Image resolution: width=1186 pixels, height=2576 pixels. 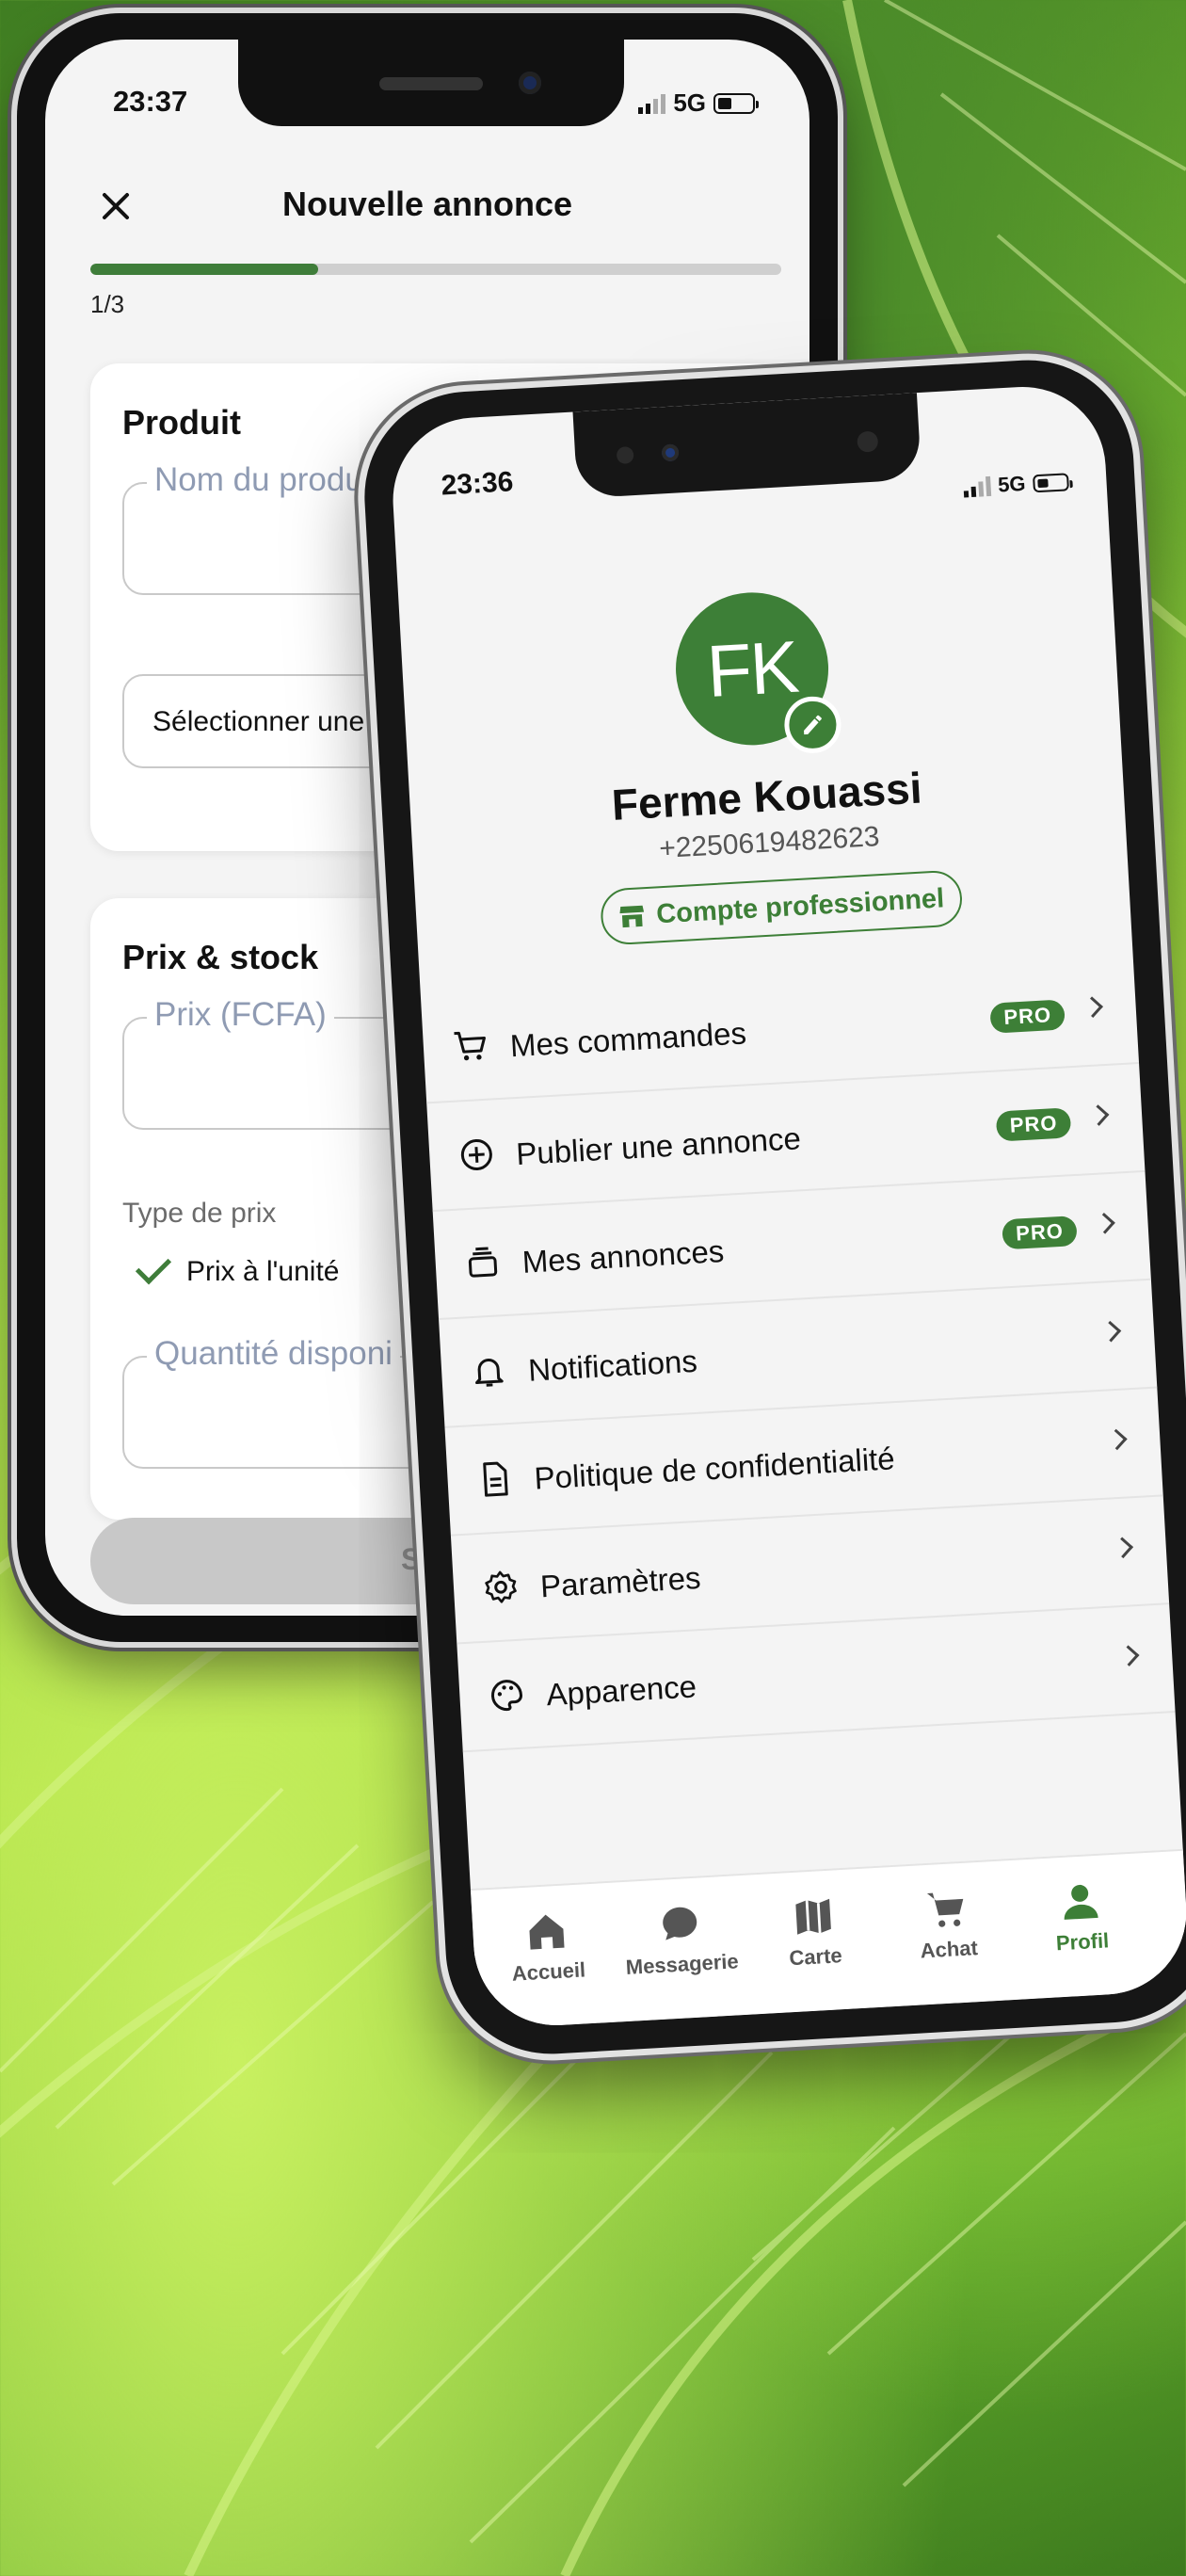 I want to click on bottom-tab-bar: Accueil Messagerie Carte Achat Profil, so click(x=828, y=1939).